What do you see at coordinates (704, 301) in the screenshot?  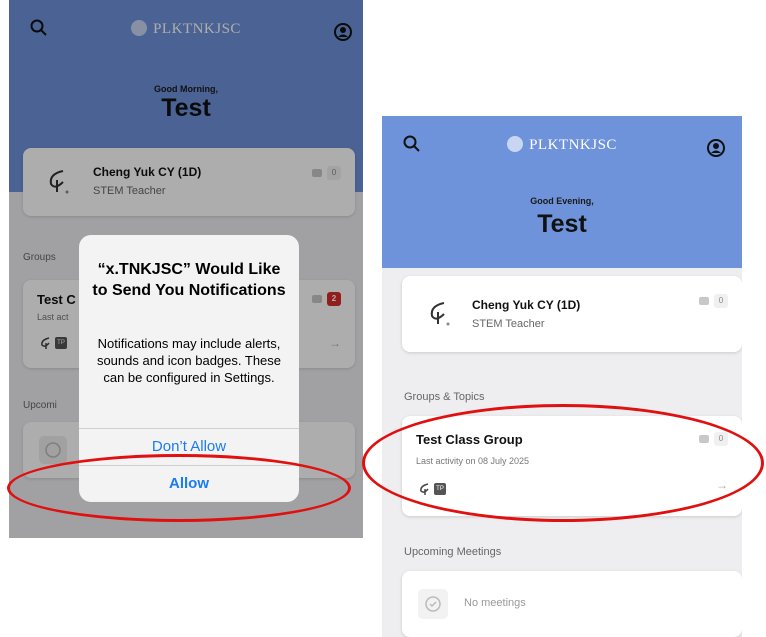 I see `chat-icon` at bounding box center [704, 301].